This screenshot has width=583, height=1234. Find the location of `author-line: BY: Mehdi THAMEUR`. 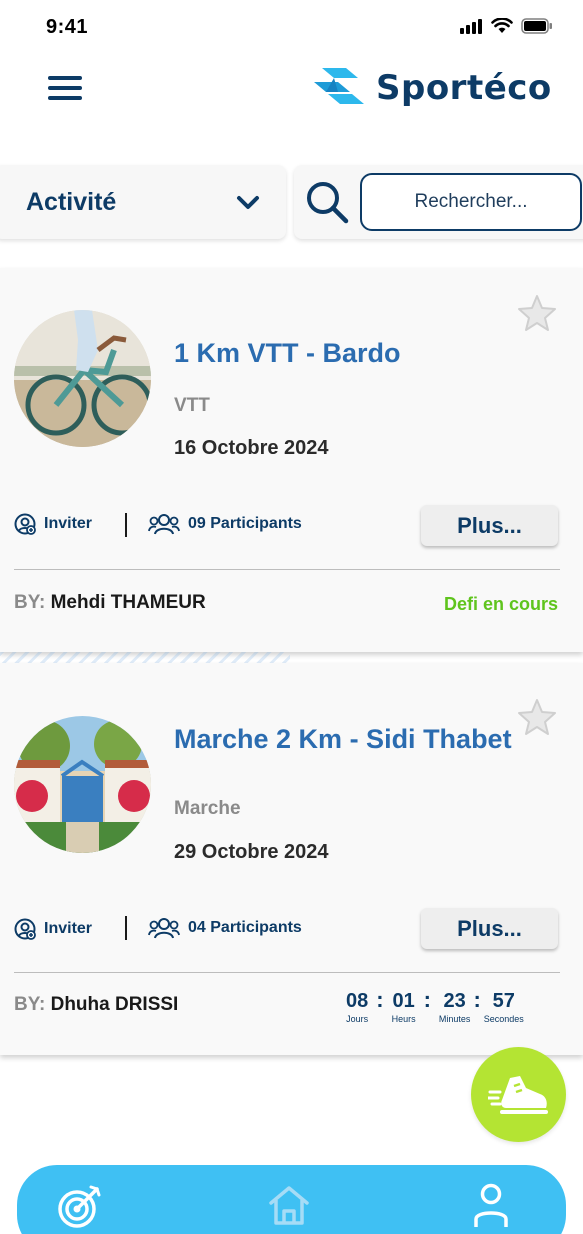

author-line: BY: Mehdi THAMEUR is located at coordinates (110, 603).